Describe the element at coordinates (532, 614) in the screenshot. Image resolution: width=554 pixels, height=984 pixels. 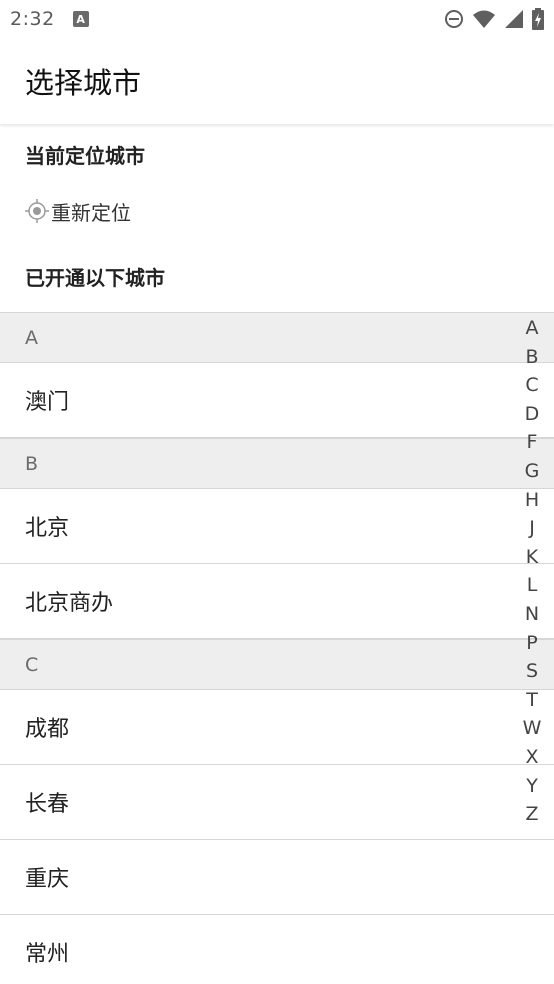
I see `index-letter-n: N` at that location.